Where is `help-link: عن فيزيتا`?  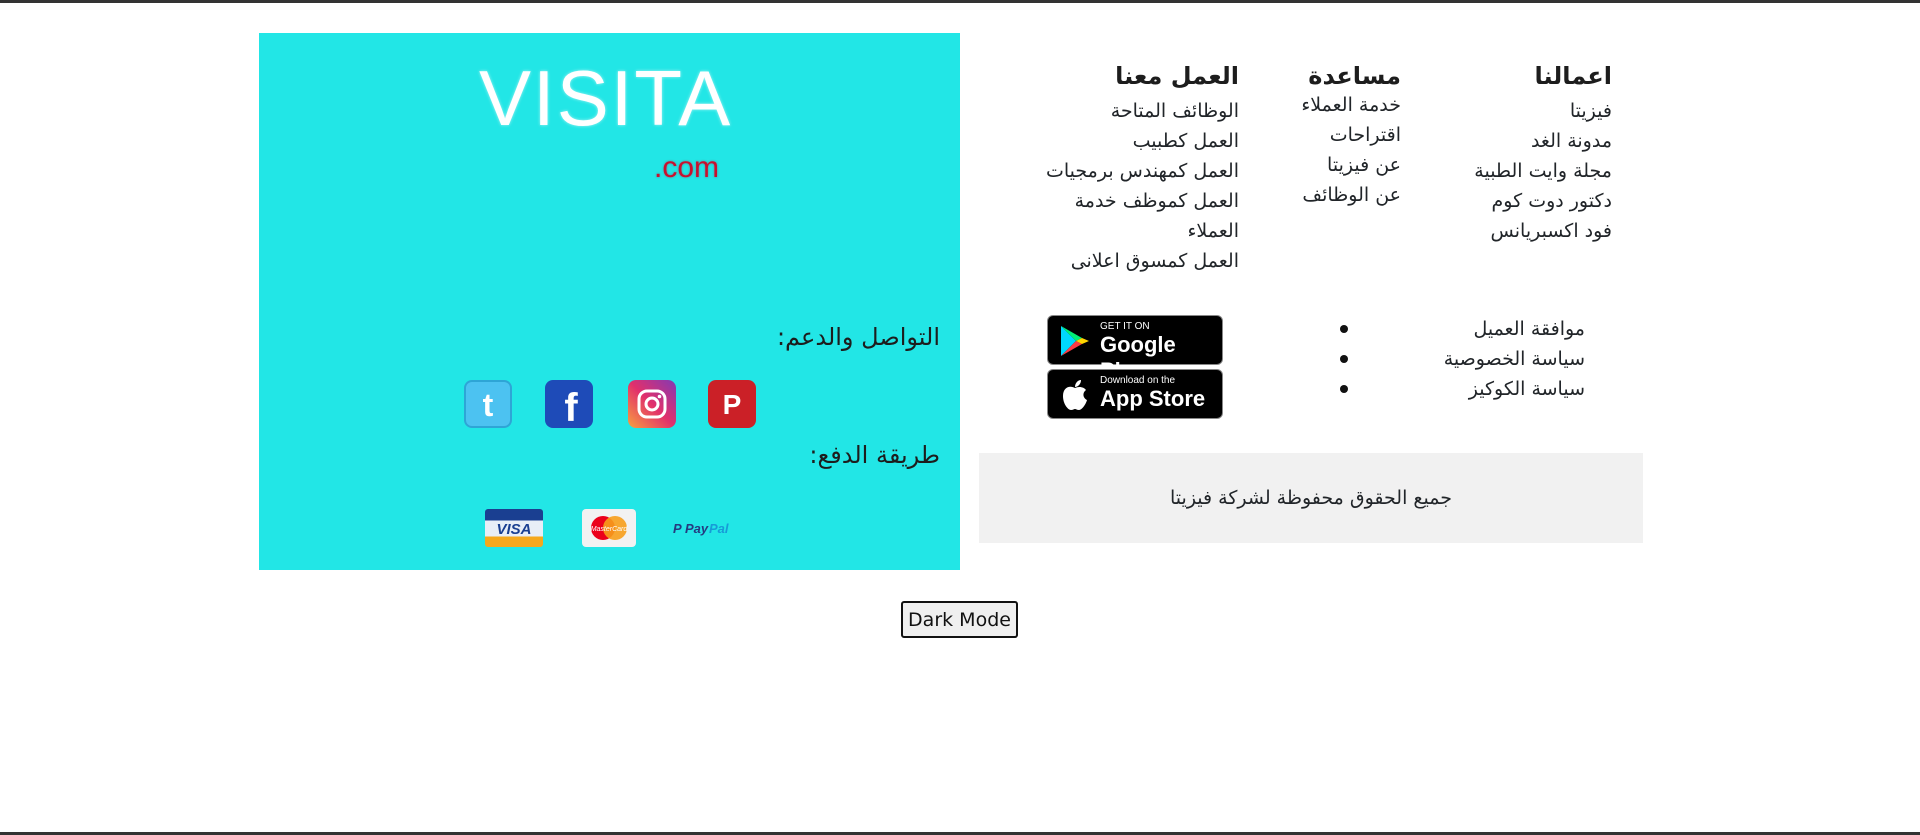 help-link: عن فيزيتا is located at coordinates (1351, 165).